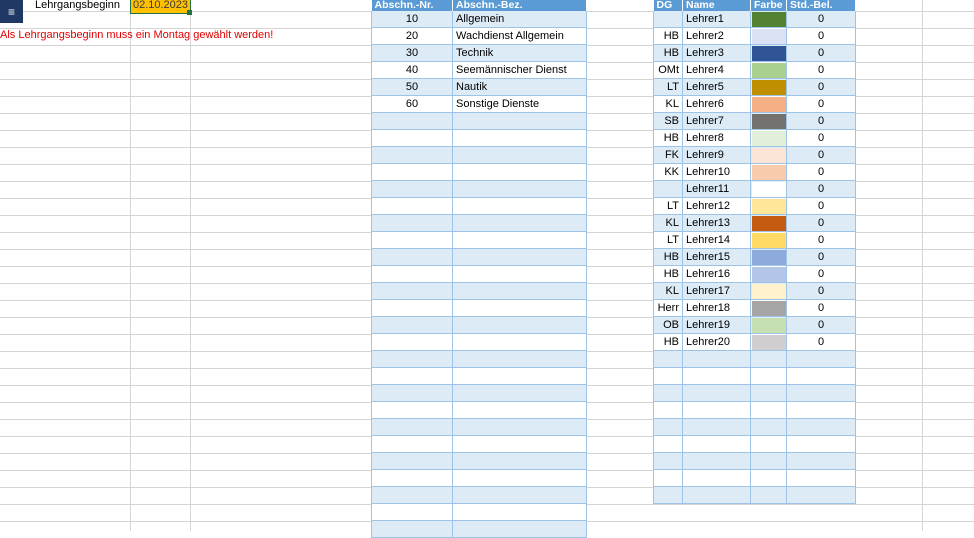 The height and width of the screenshot is (538, 974). I want to click on section-name-cell: Technik, so click(519, 53).